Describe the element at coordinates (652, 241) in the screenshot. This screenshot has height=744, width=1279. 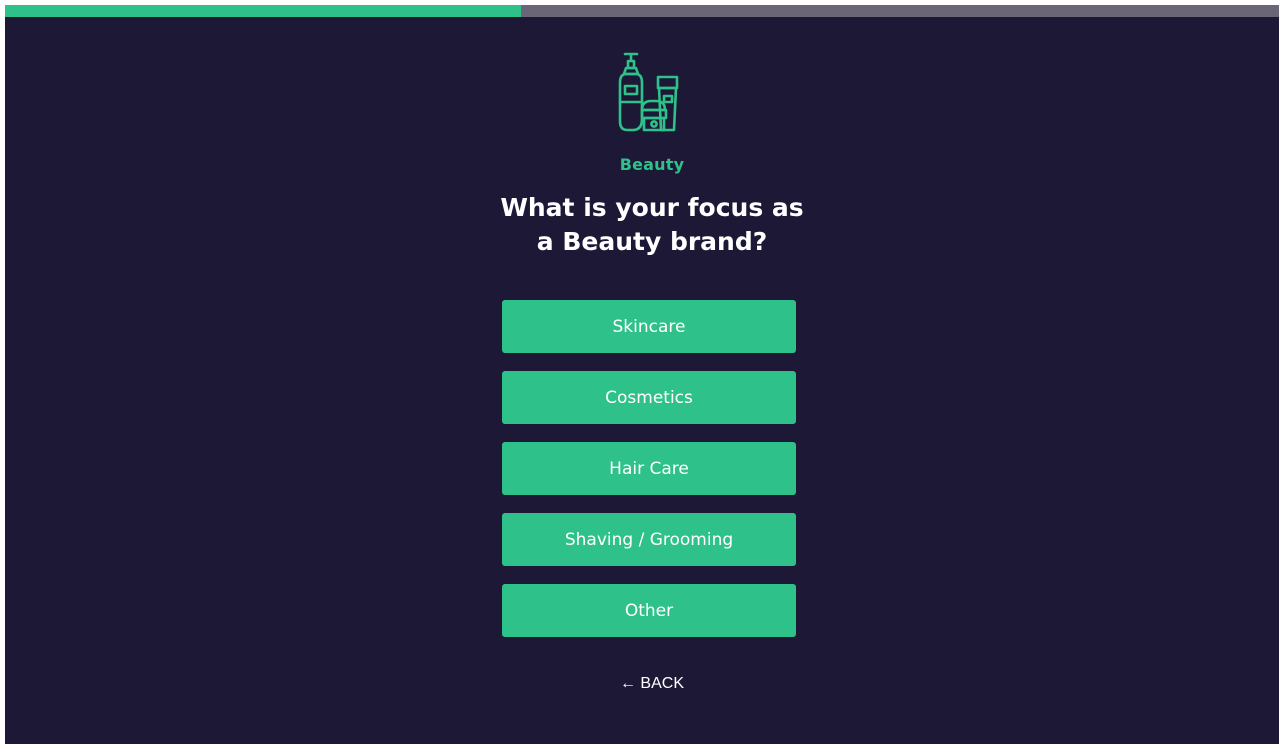
I see `question-line-2: a Beauty brand?` at that location.